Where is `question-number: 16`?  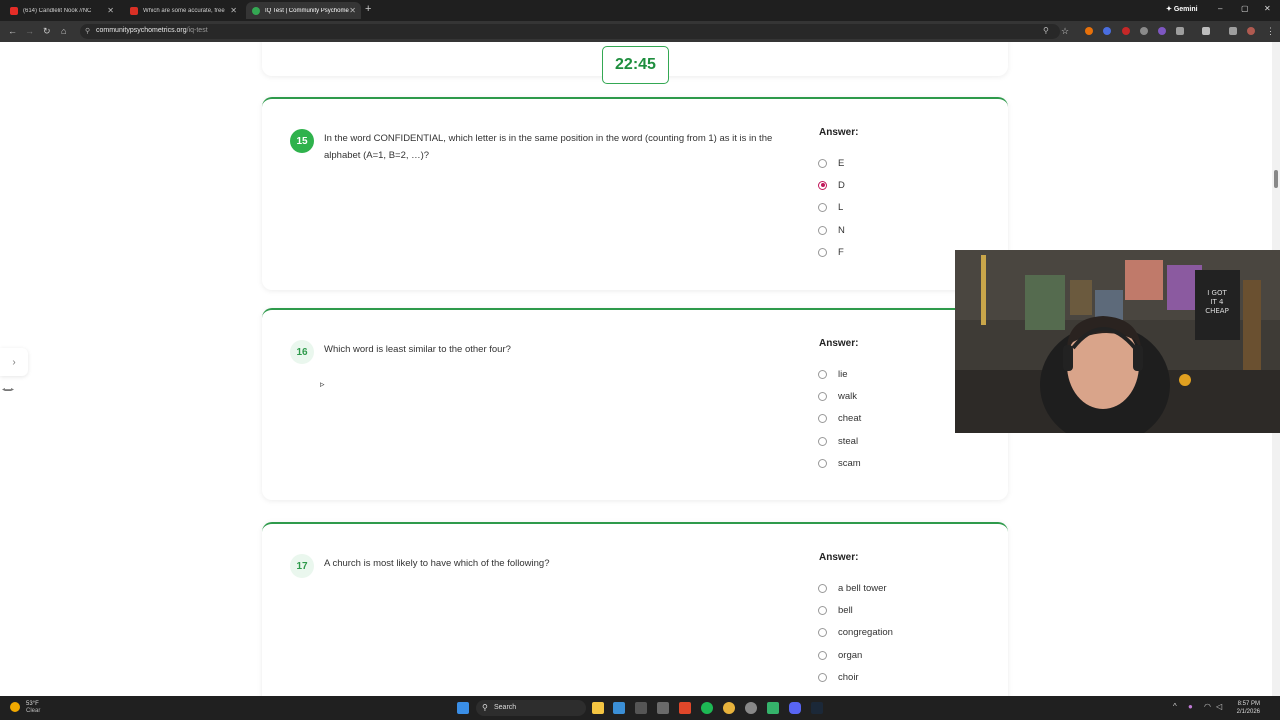 question-number: 16 is located at coordinates (302, 352).